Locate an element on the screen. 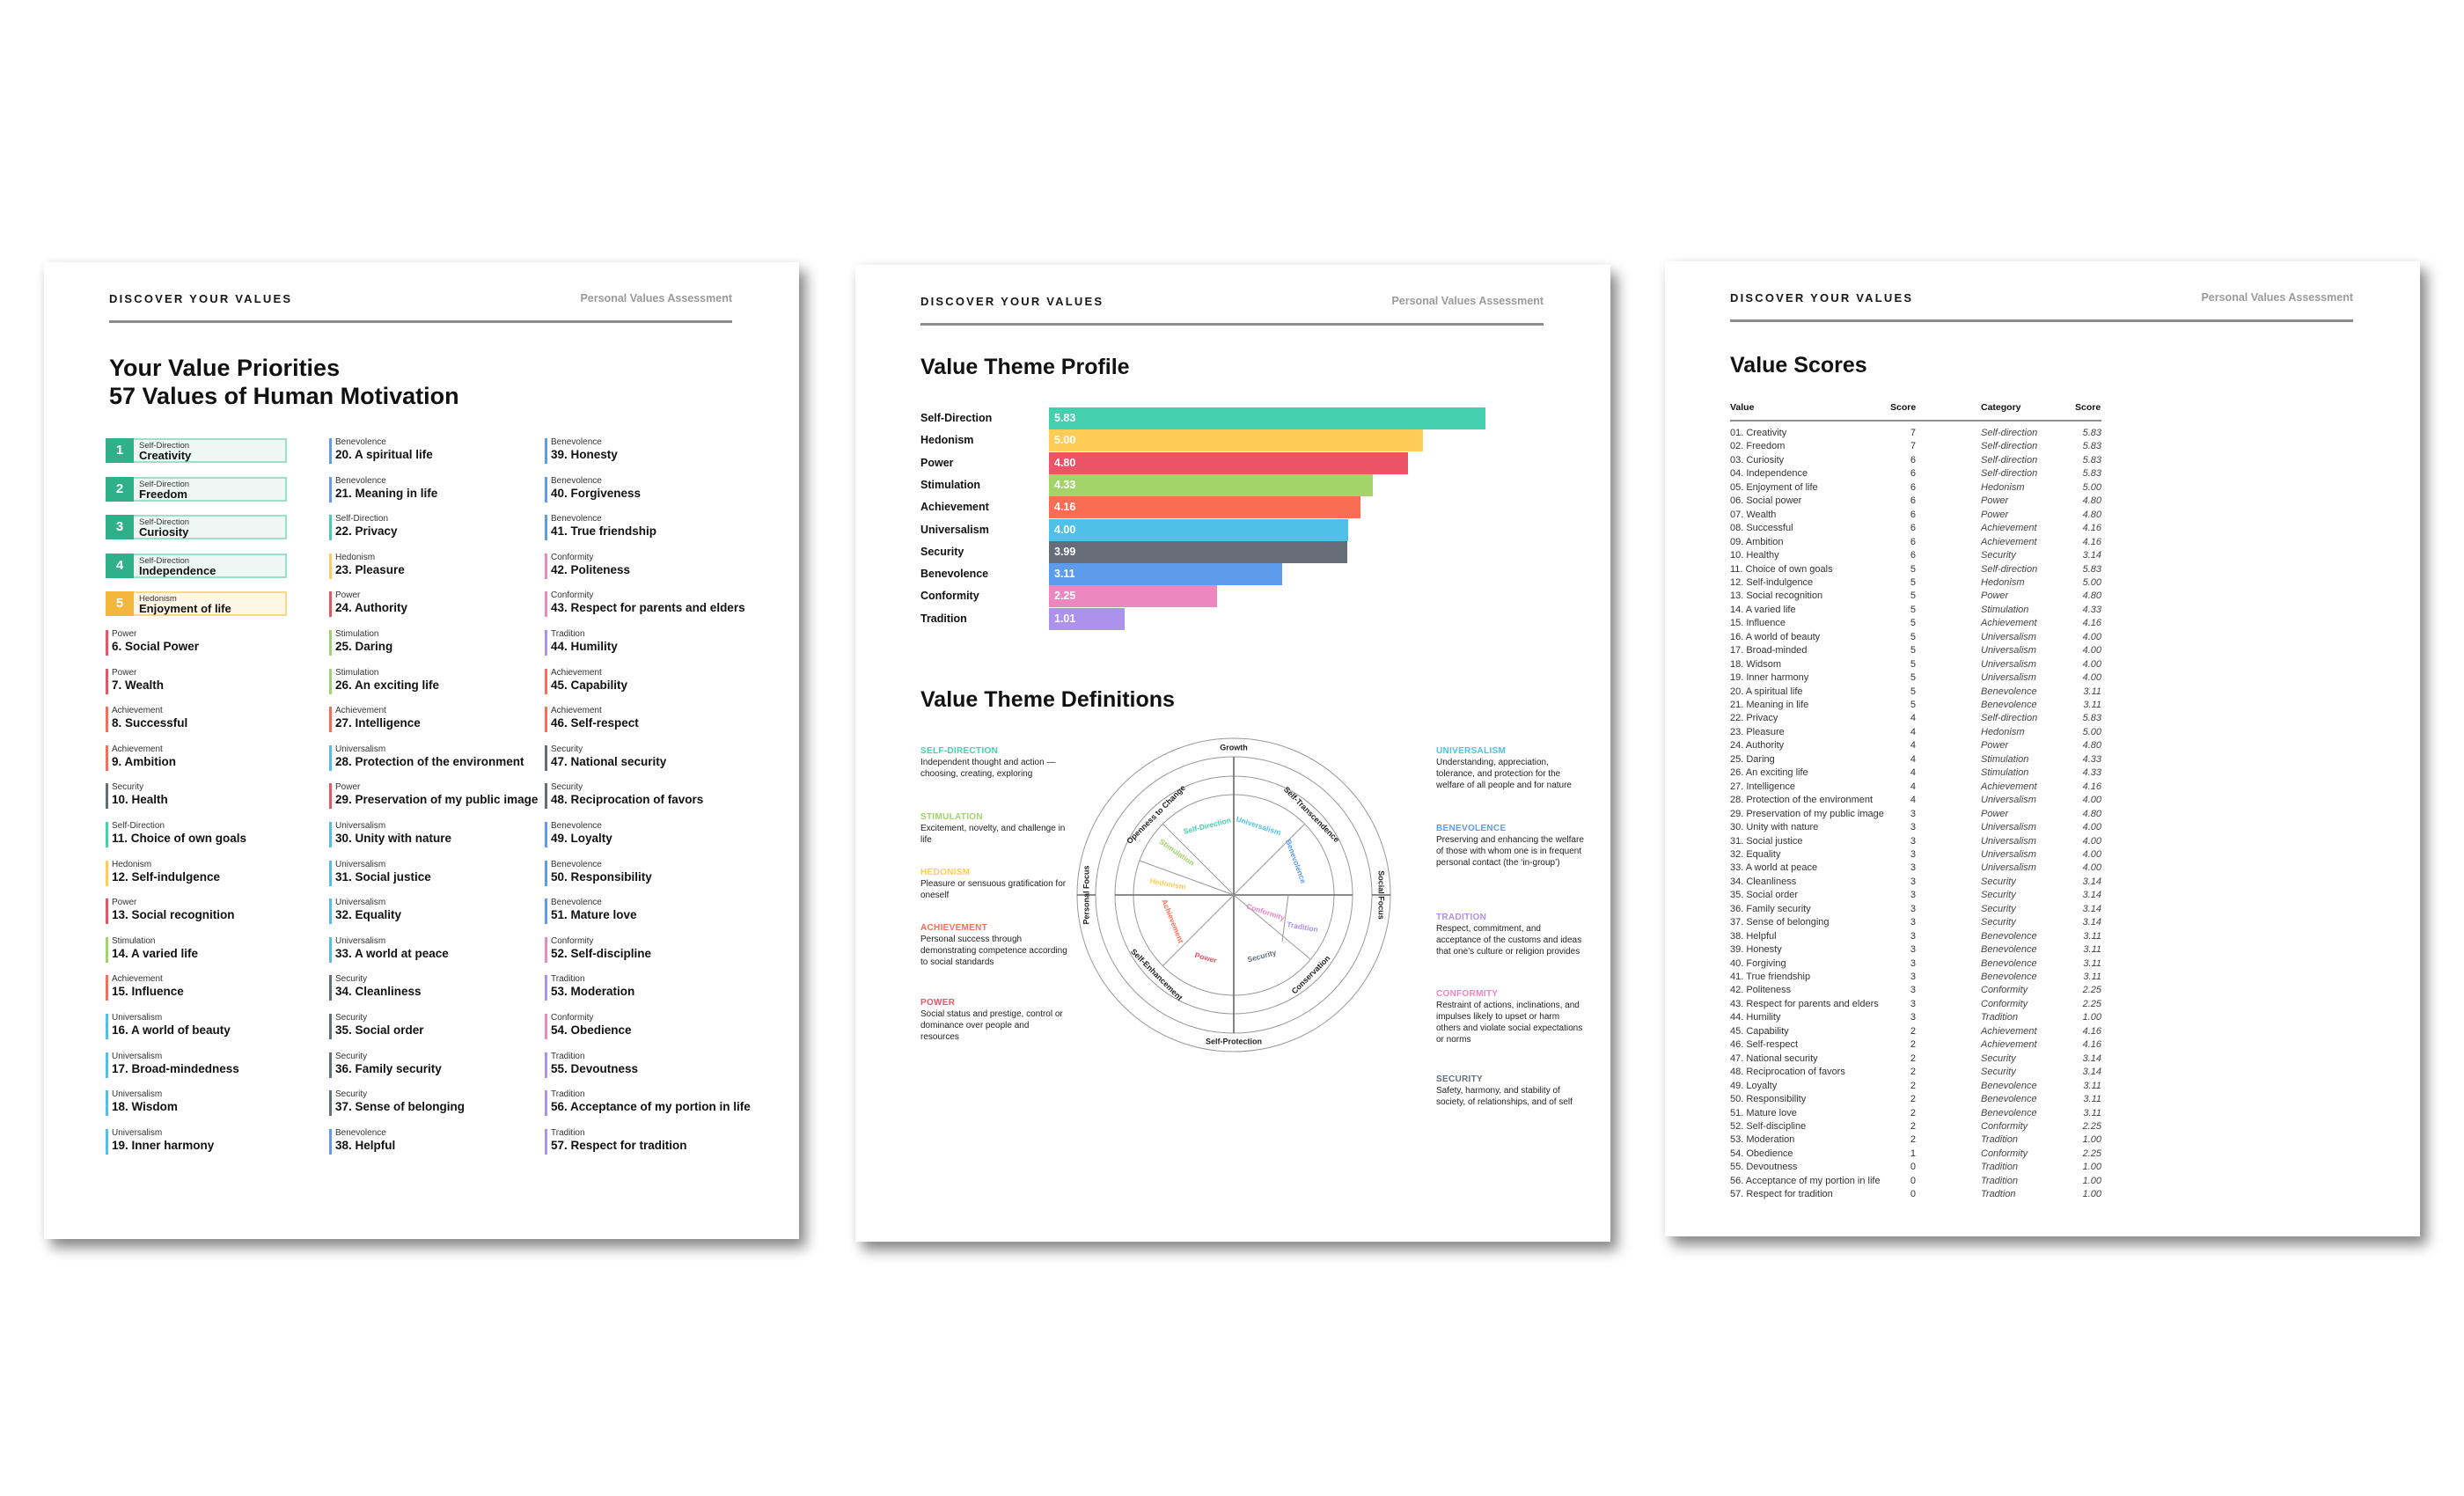 The width and height of the screenshot is (2464, 1496). value-name: 45. Capability is located at coordinates (590, 685).